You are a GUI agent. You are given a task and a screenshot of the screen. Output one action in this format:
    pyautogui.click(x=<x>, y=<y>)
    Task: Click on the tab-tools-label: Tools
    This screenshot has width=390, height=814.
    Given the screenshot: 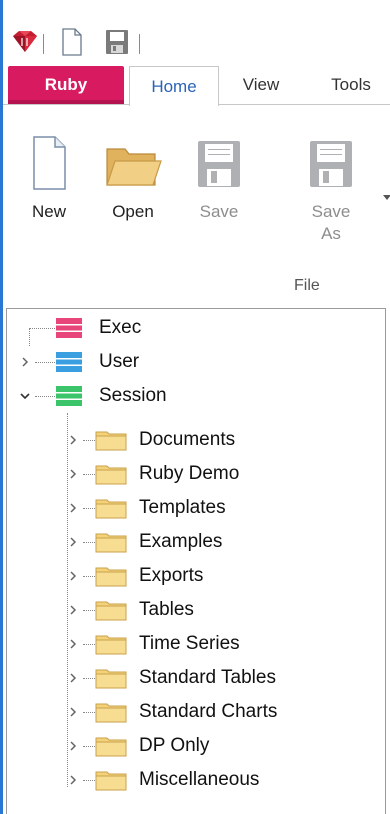 What is the action you would take?
    pyautogui.click(x=351, y=84)
    